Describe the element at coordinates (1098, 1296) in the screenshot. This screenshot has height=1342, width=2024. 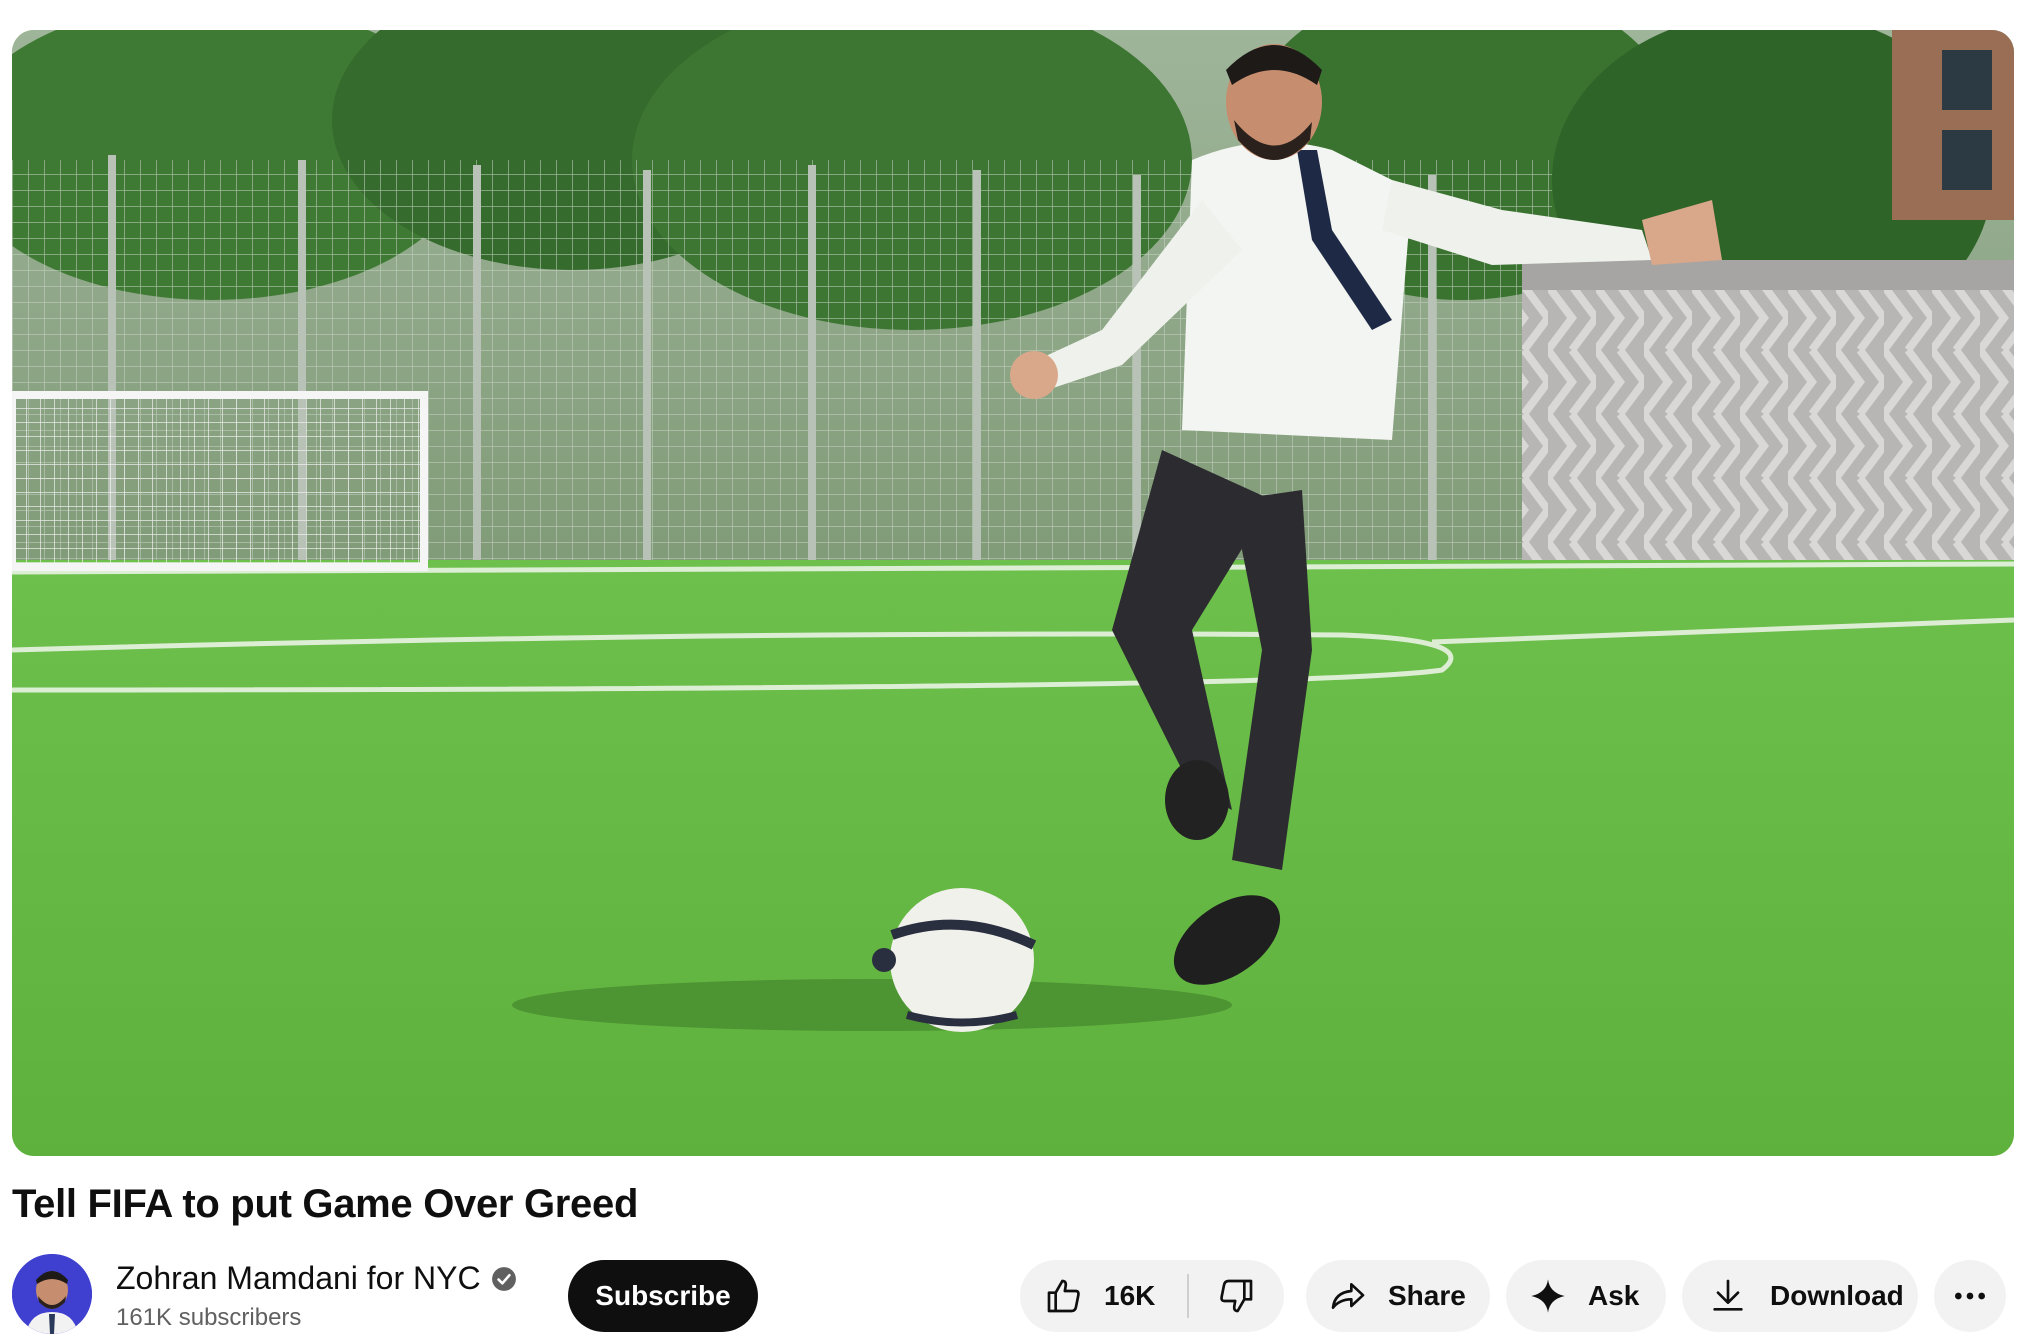
I see `like-button: 16K` at that location.